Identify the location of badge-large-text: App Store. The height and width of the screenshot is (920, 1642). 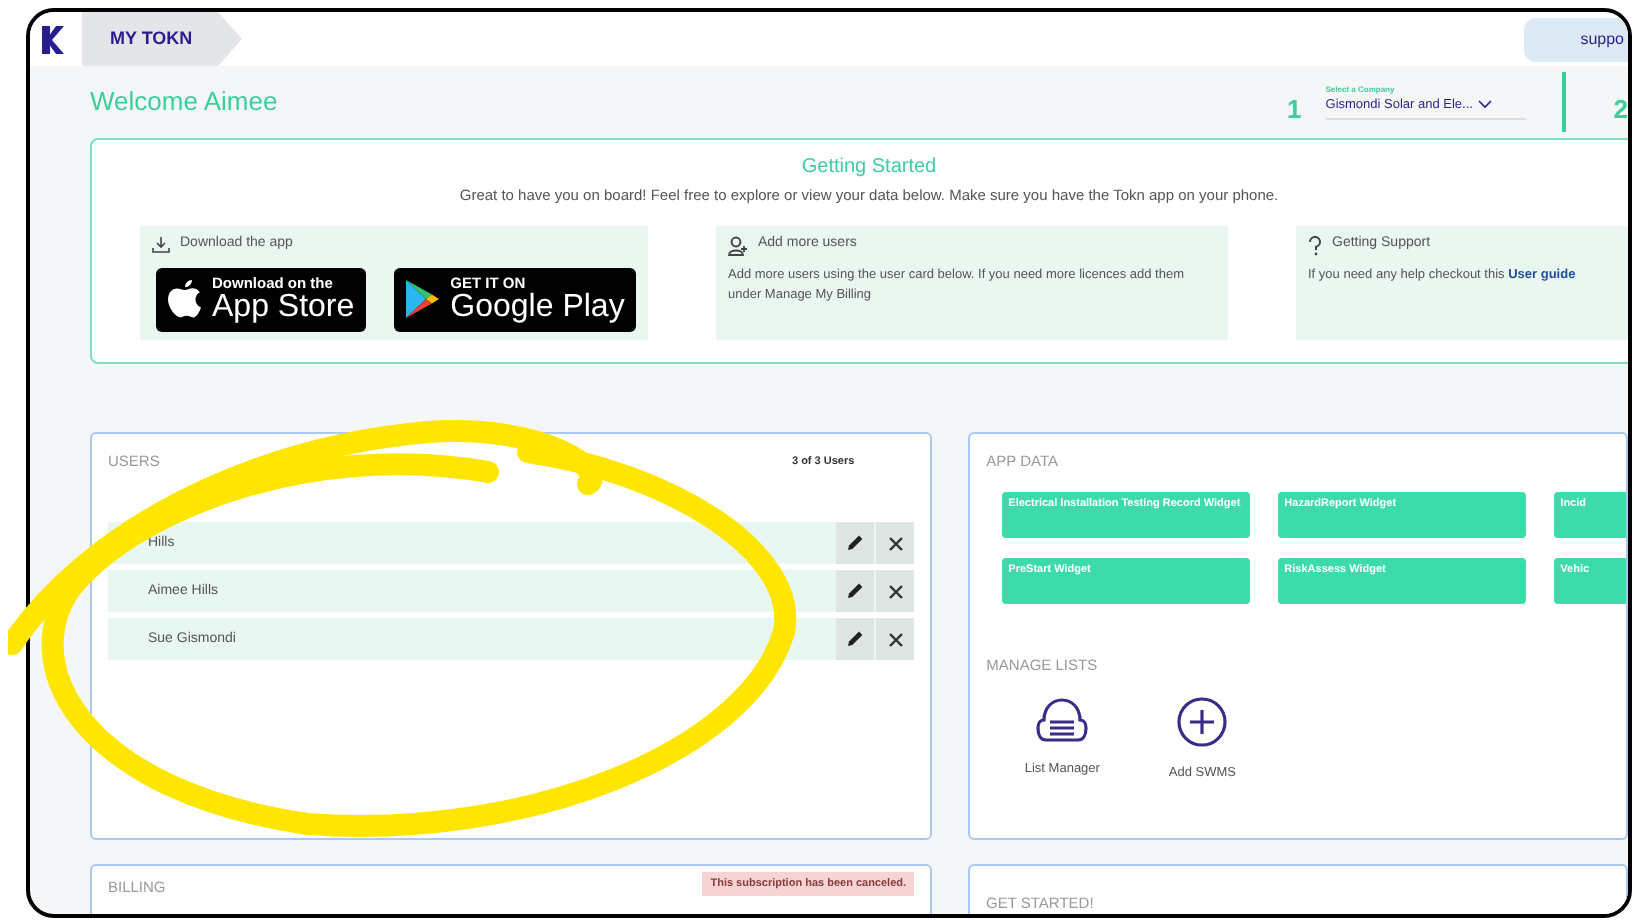
(283, 308).